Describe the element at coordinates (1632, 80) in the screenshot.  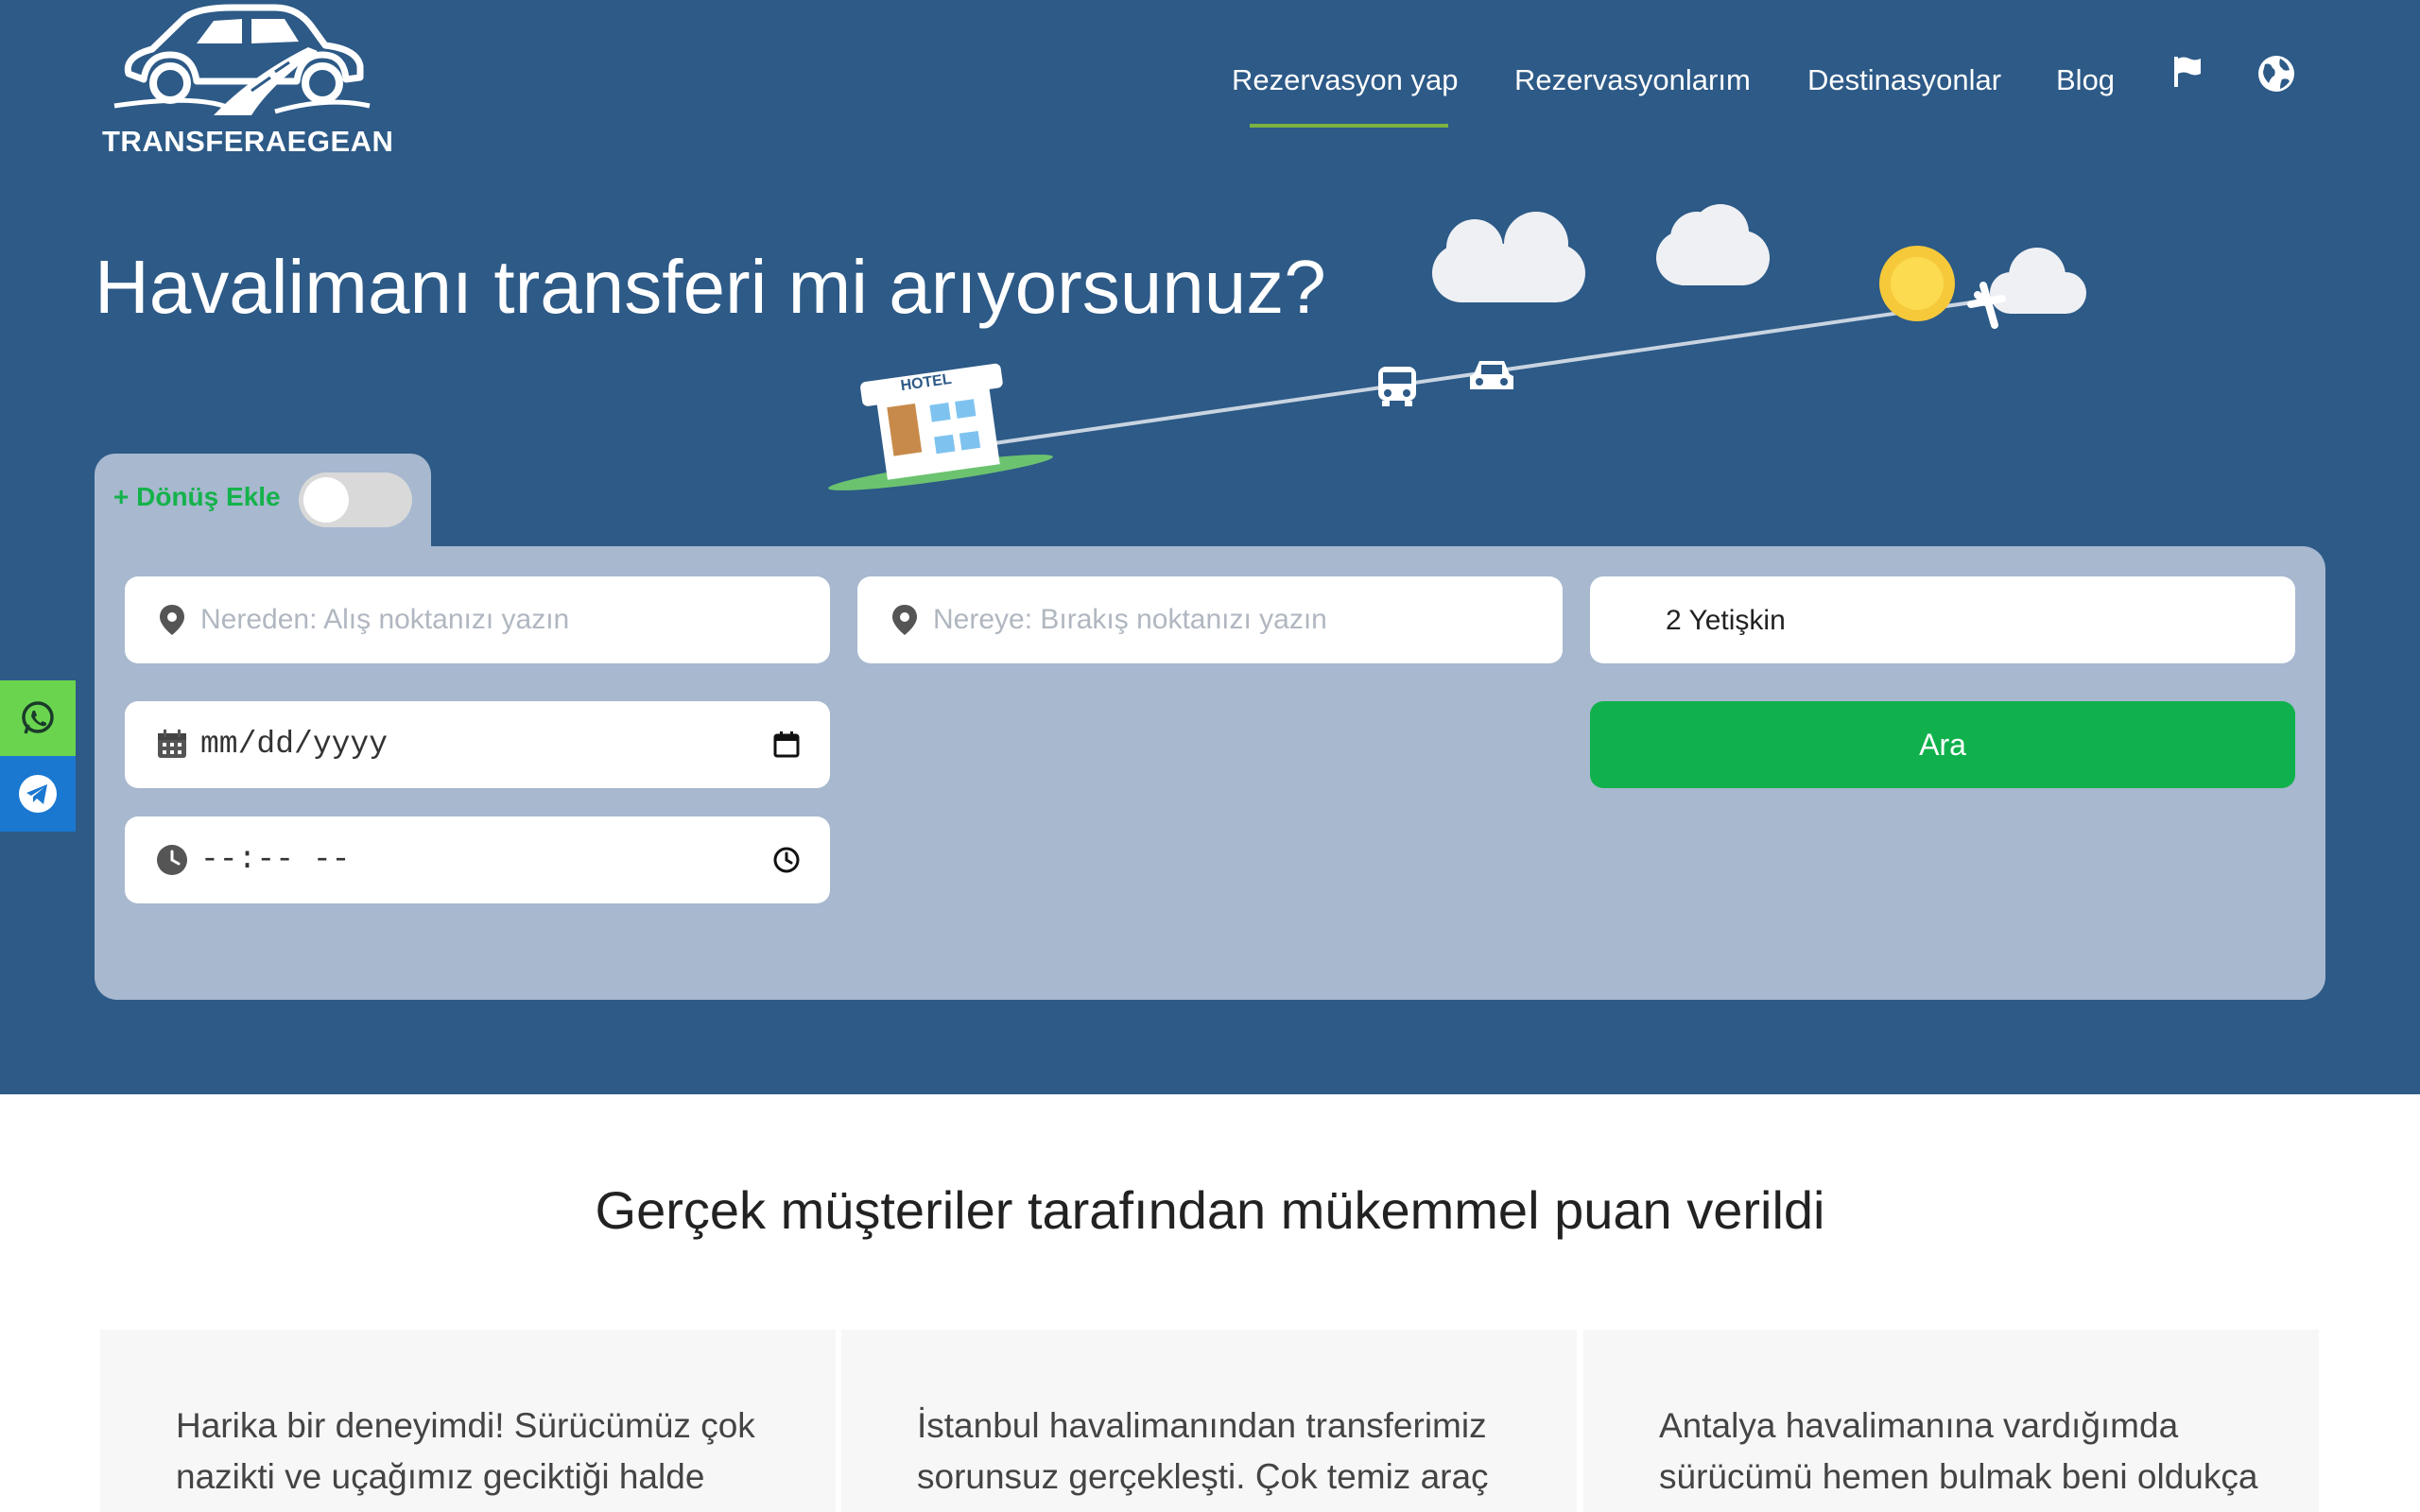
I see `nav-item-my-bookings: Rezervasyonlarım` at that location.